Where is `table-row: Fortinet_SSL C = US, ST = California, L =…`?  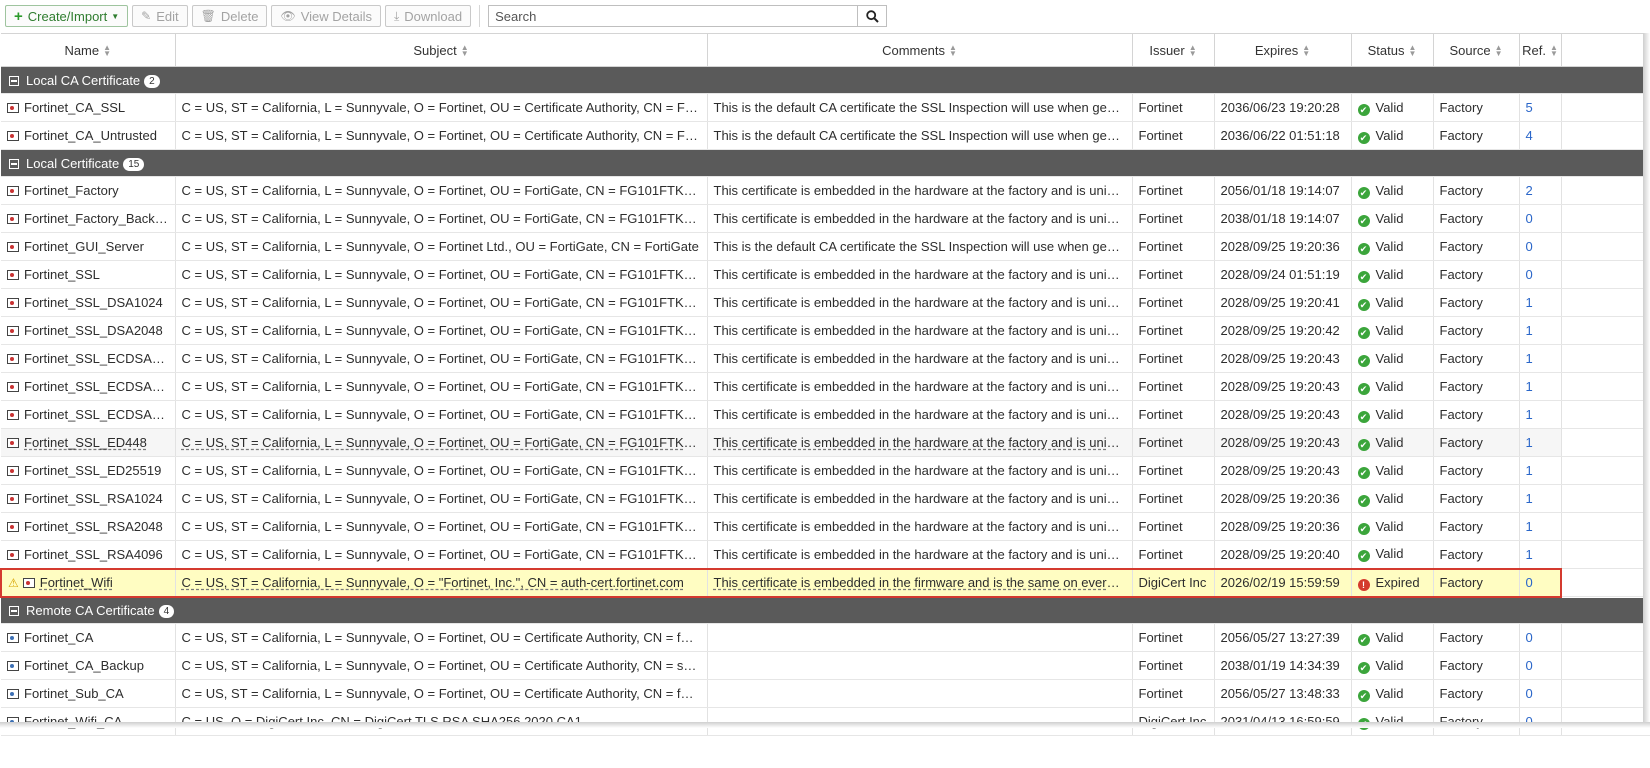 table-row: Fortinet_SSL C = US, ST = California, L =… is located at coordinates (825, 274).